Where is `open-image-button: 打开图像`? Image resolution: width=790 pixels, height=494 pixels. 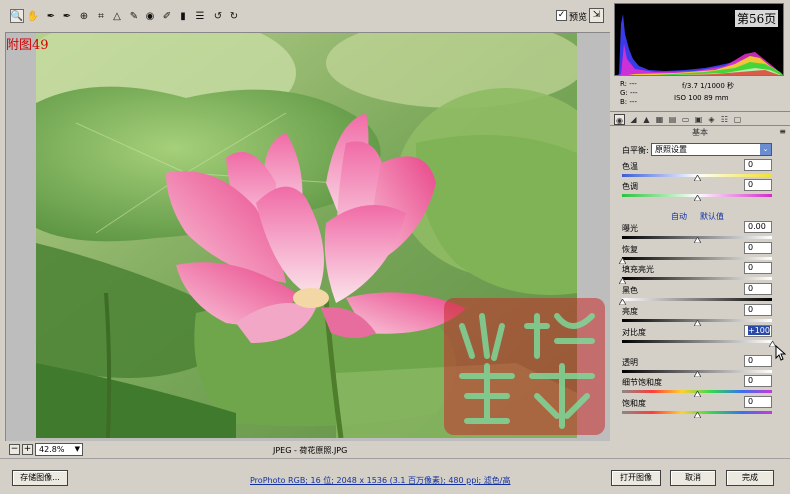
open-image-button: 打开图像 is located at coordinates (636, 478).